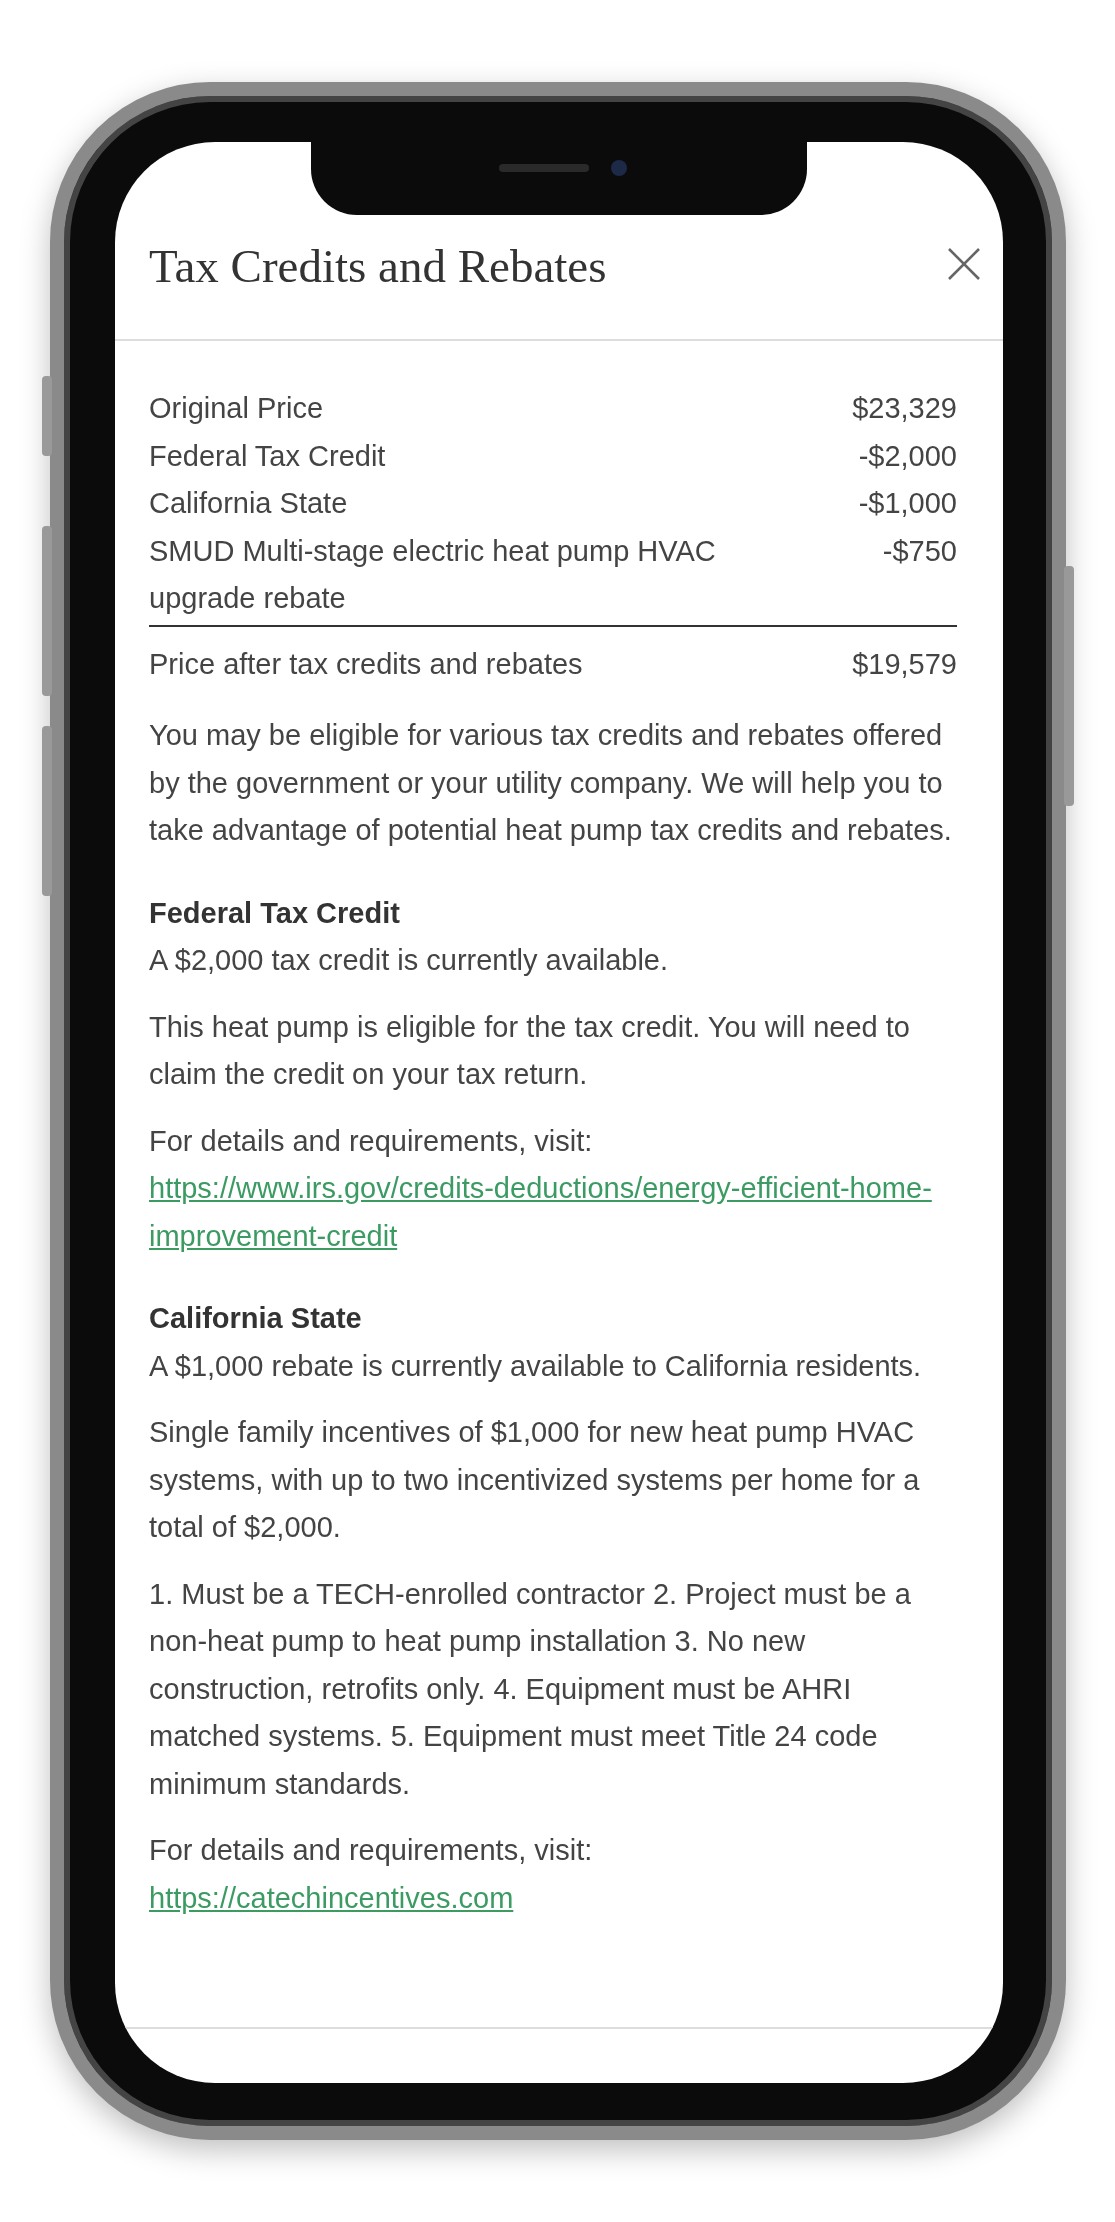  I want to click on section-text: This heat pump is eligible for the tax credit. You will need to claim the credit on your tax return., so click(530, 1050).